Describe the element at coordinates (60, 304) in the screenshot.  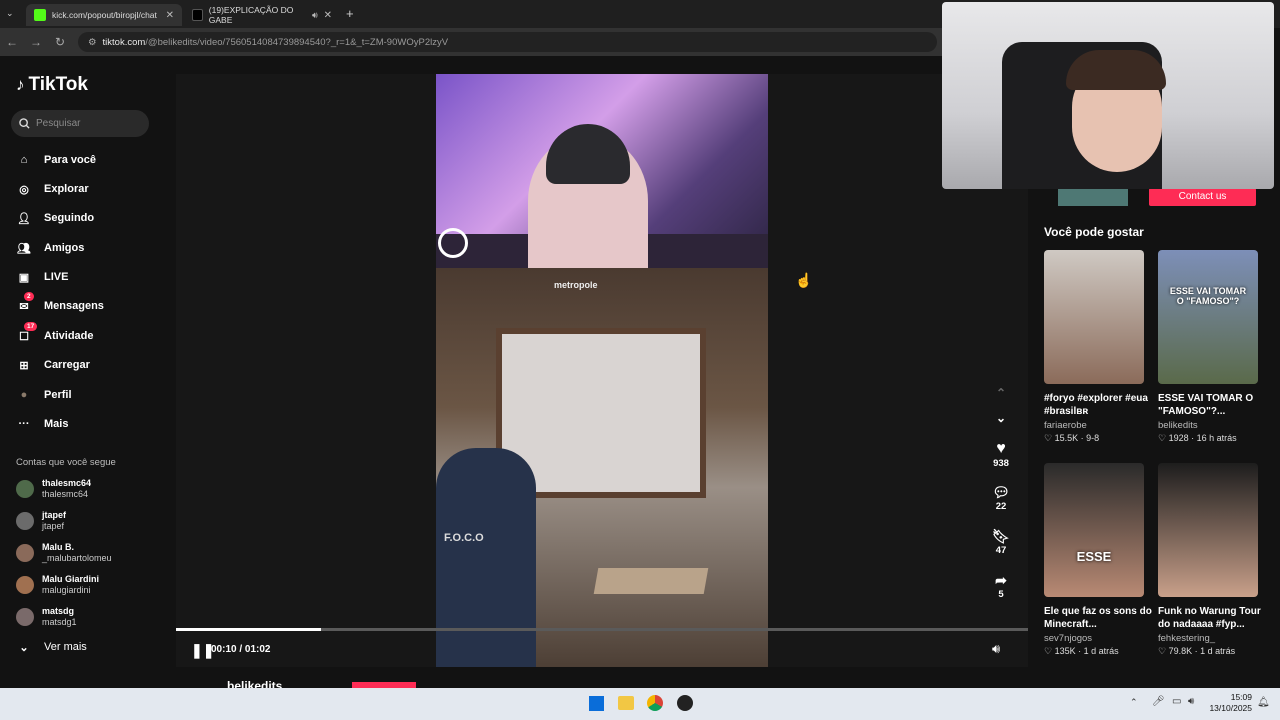
I see `sidebar-item-mensagens: ✉ 2 Mensagens` at that location.